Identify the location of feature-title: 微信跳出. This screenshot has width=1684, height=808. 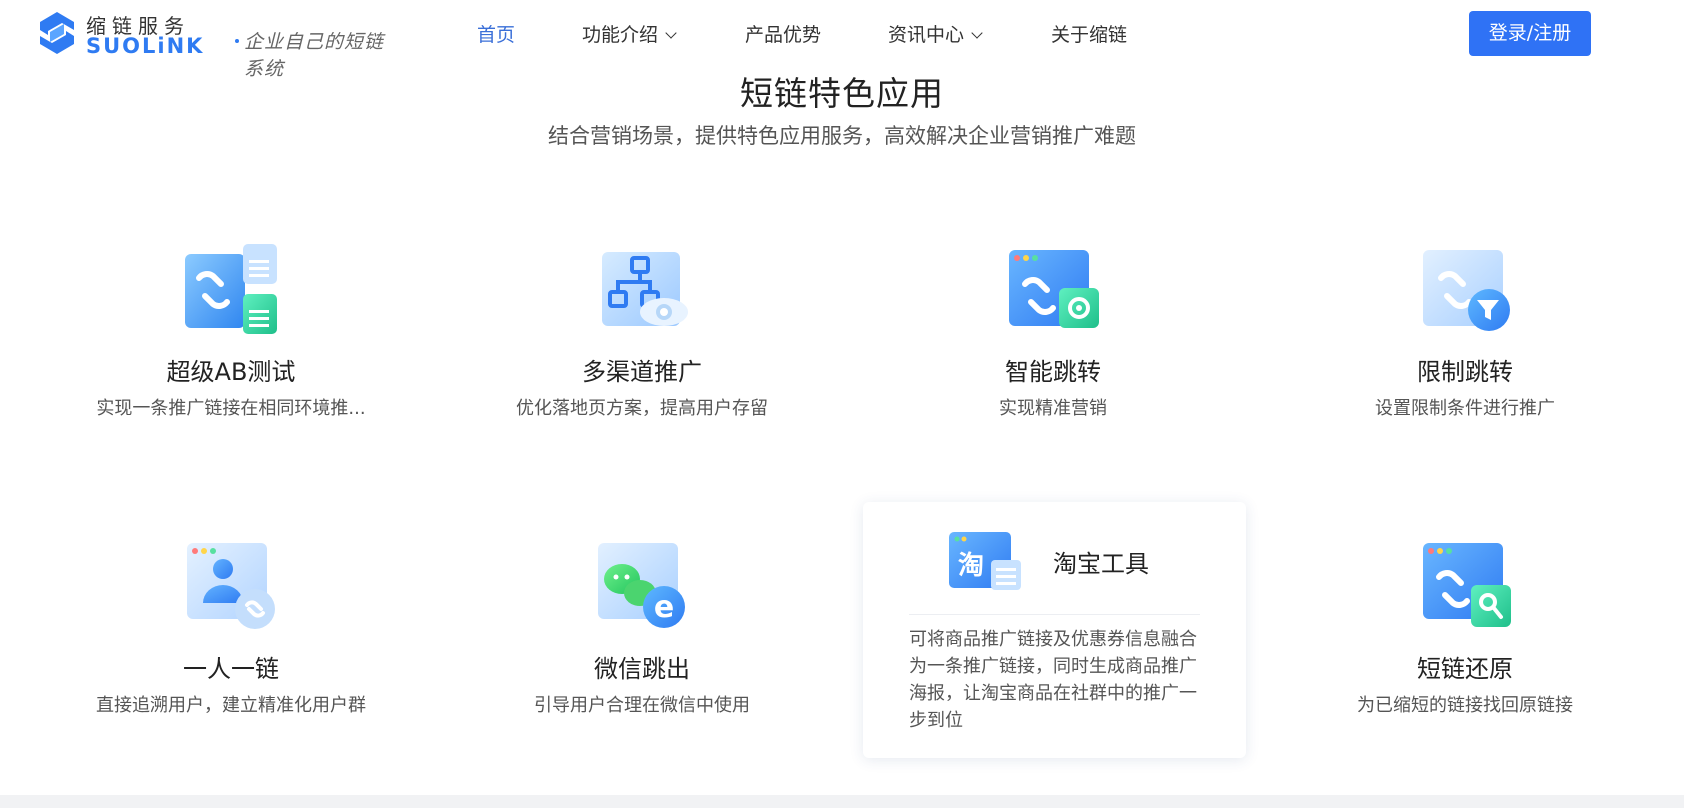
(642, 669).